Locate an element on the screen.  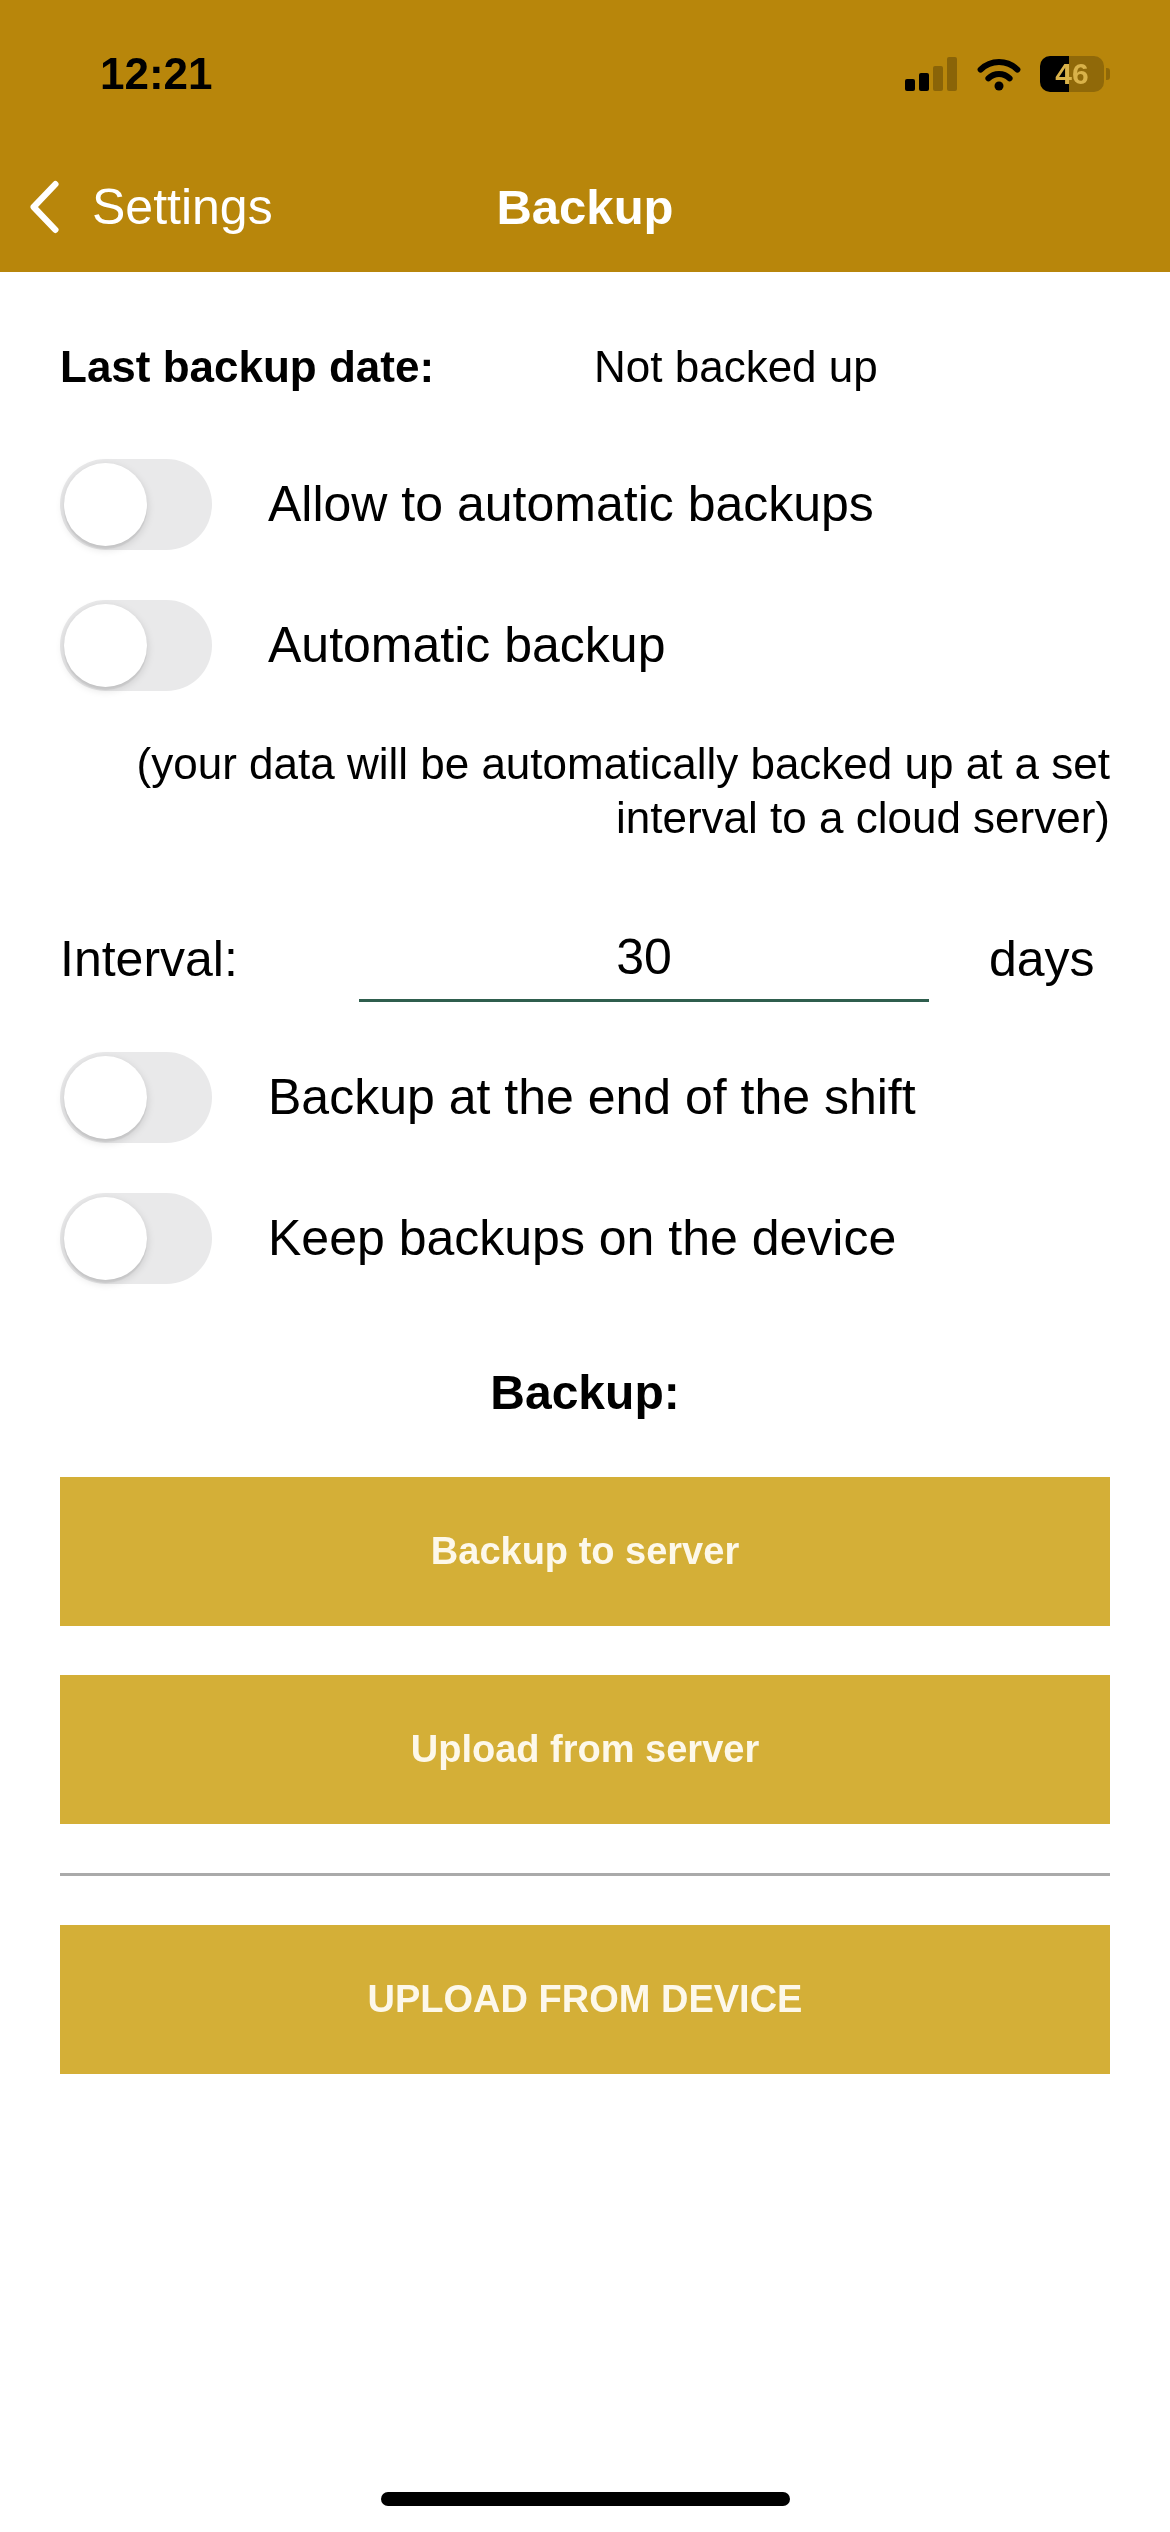
action-button: UPLOAD FROM DEVICE is located at coordinates (585, 1999).